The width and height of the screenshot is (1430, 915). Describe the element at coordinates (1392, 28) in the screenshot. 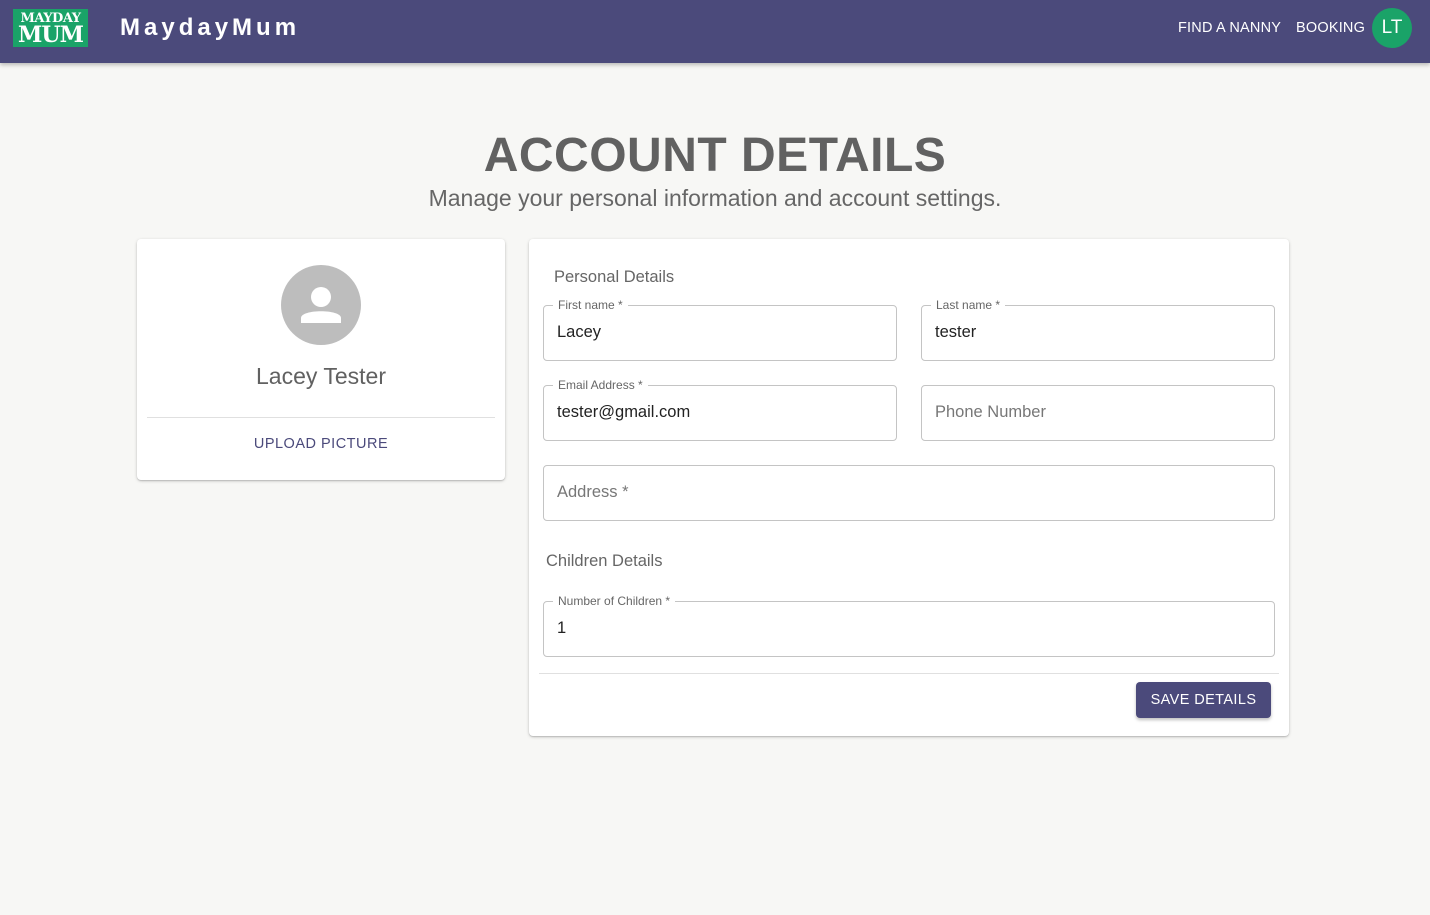

I see `user-avatar-button: LT` at that location.